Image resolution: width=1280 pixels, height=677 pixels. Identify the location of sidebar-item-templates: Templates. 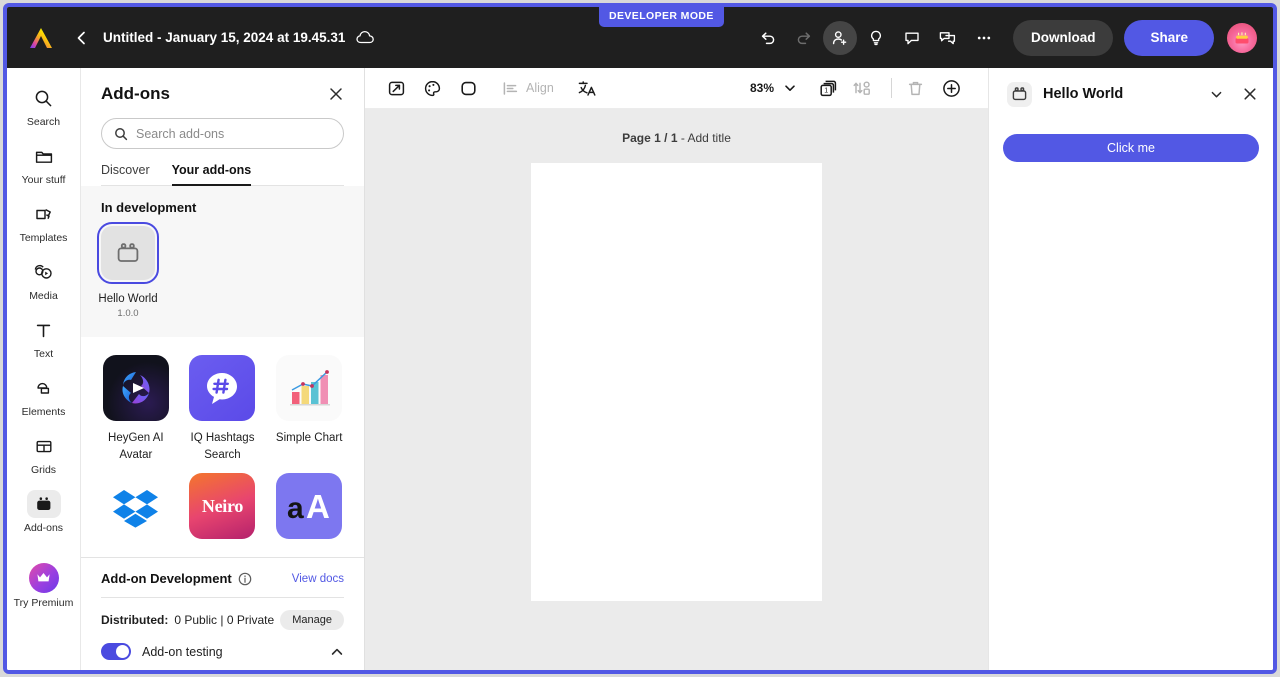
(44, 221).